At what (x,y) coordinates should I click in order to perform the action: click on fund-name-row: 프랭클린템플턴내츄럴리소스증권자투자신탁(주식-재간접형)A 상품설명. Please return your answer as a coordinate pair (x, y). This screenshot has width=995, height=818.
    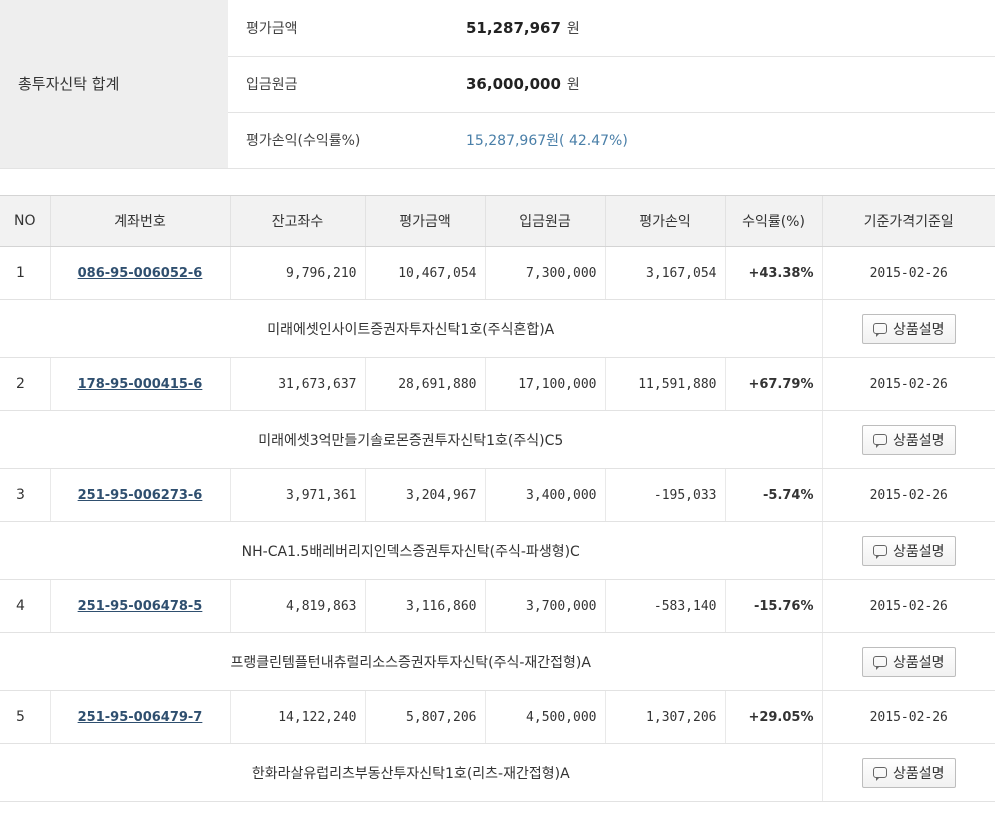
    Looking at the image, I should click on (497, 661).